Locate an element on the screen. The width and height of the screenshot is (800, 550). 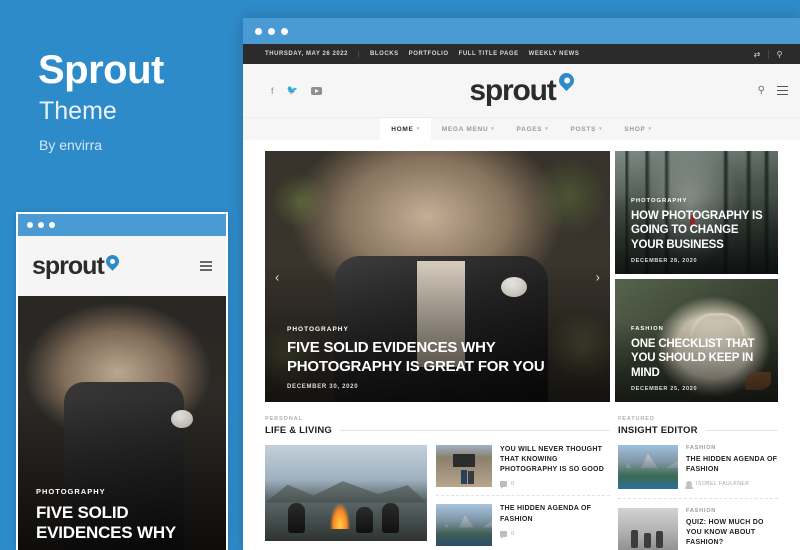
nav-item-home: HOME ▾ is located at coordinates (405, 129).